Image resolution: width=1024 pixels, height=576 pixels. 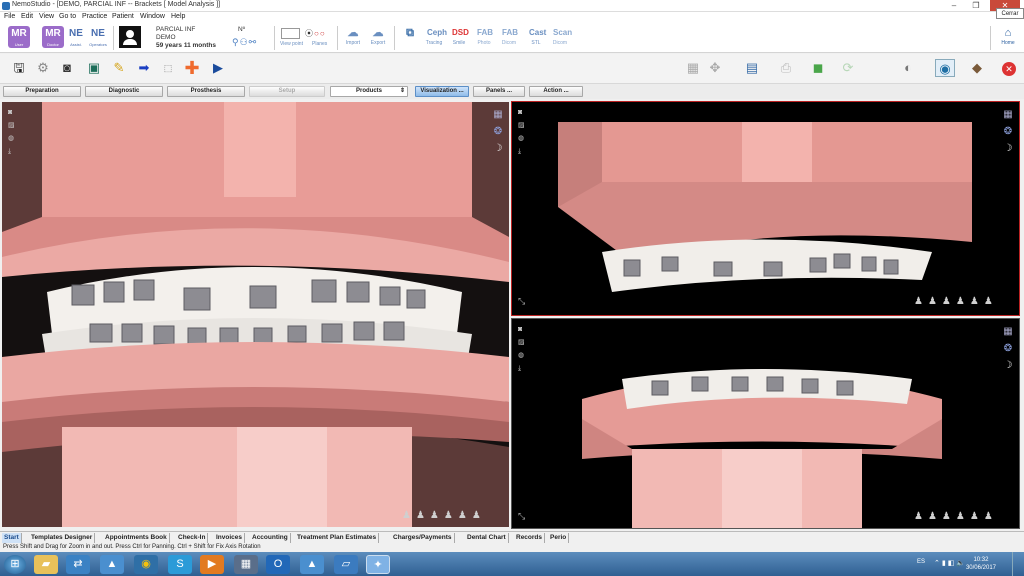 I want to click on print-button: ⎙, so click(x=786, y=68).